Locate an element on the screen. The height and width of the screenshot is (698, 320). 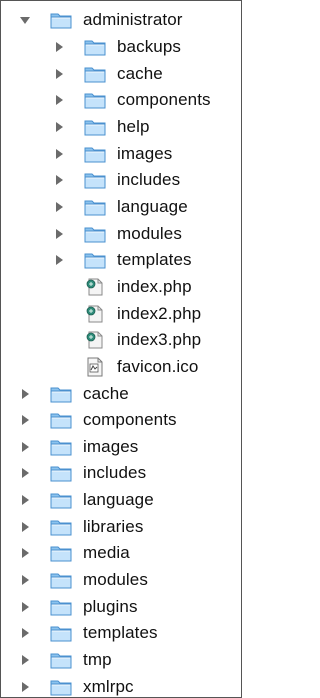
tree-item-label: plugins is located at coordinates (110, 606).